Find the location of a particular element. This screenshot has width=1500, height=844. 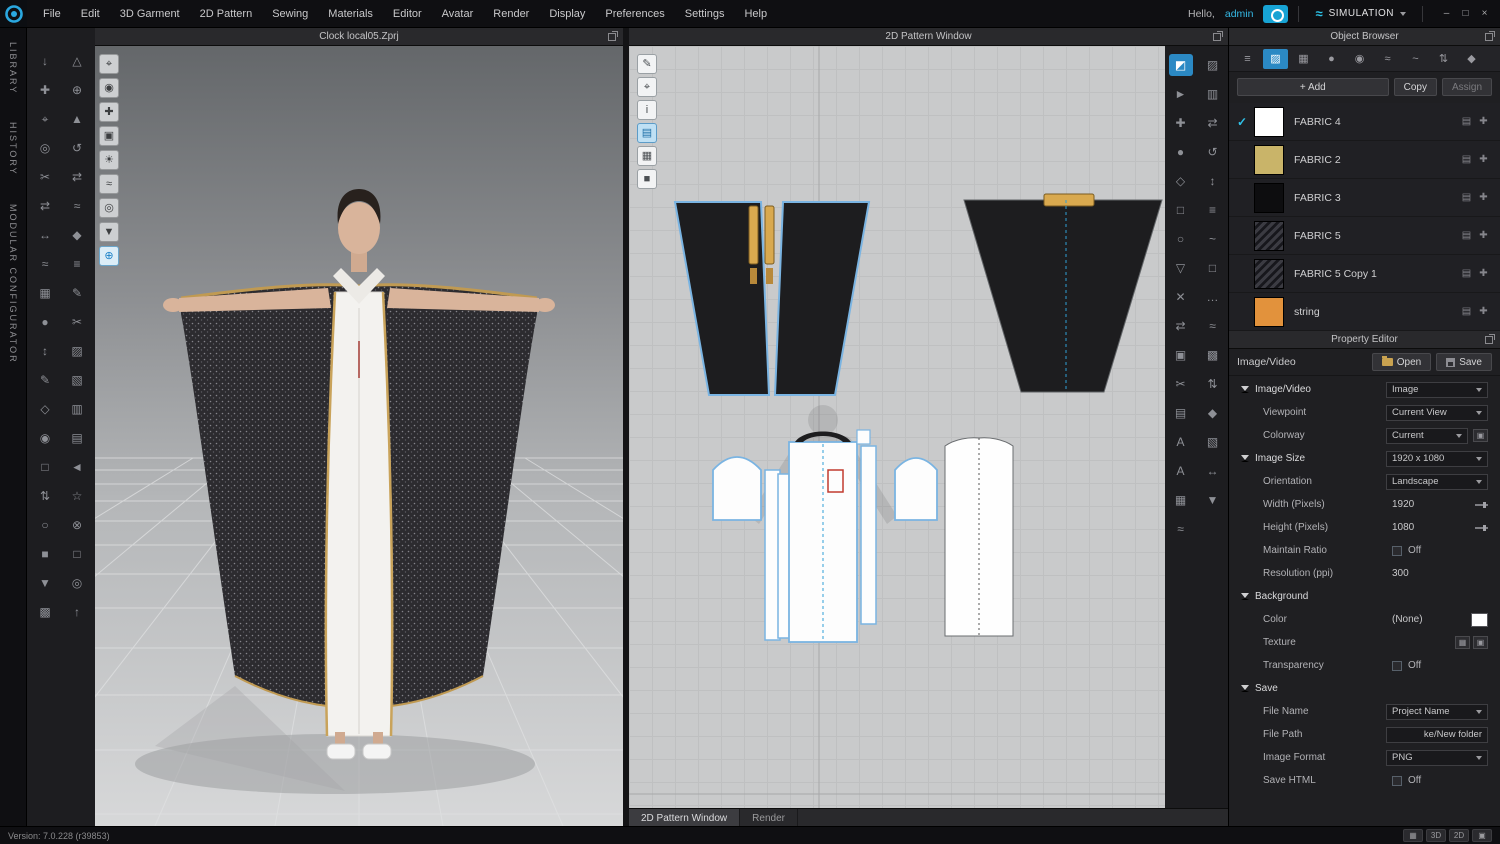

fold-arrangement-icon: ◇ is located at coordinates (45, 409).